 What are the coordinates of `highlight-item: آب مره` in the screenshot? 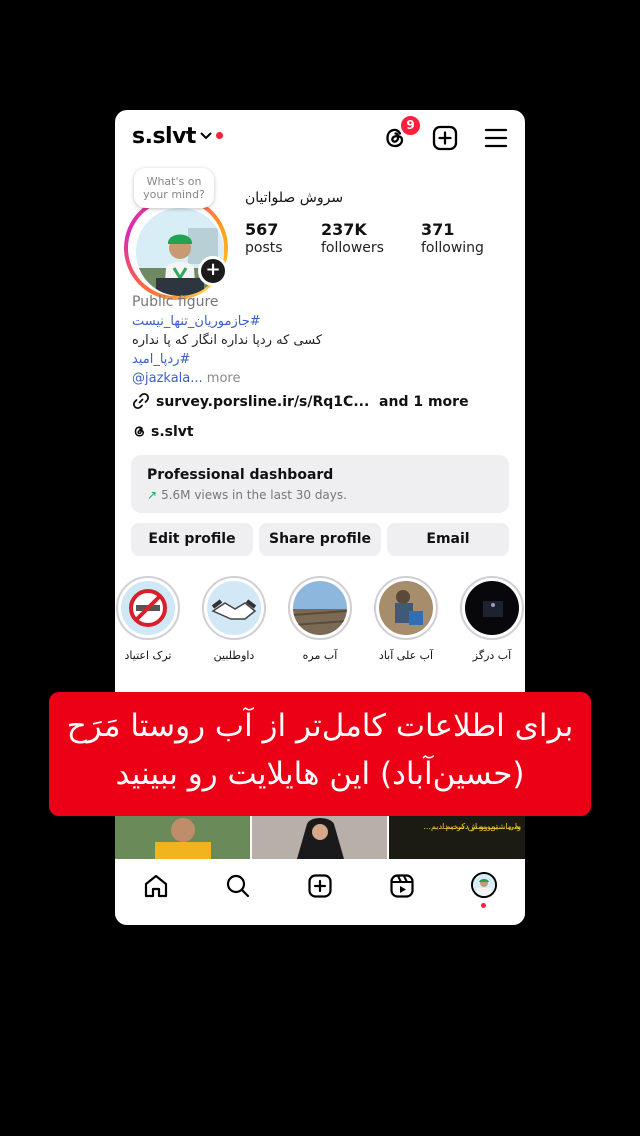 It's located at (320, 619).